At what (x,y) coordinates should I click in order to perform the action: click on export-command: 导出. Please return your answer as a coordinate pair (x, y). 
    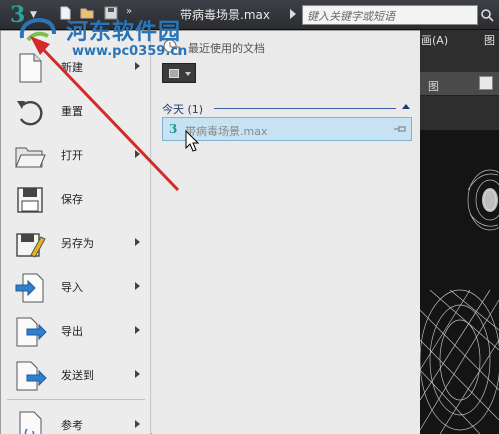
    Looking at the image, I should click on (76, 331).